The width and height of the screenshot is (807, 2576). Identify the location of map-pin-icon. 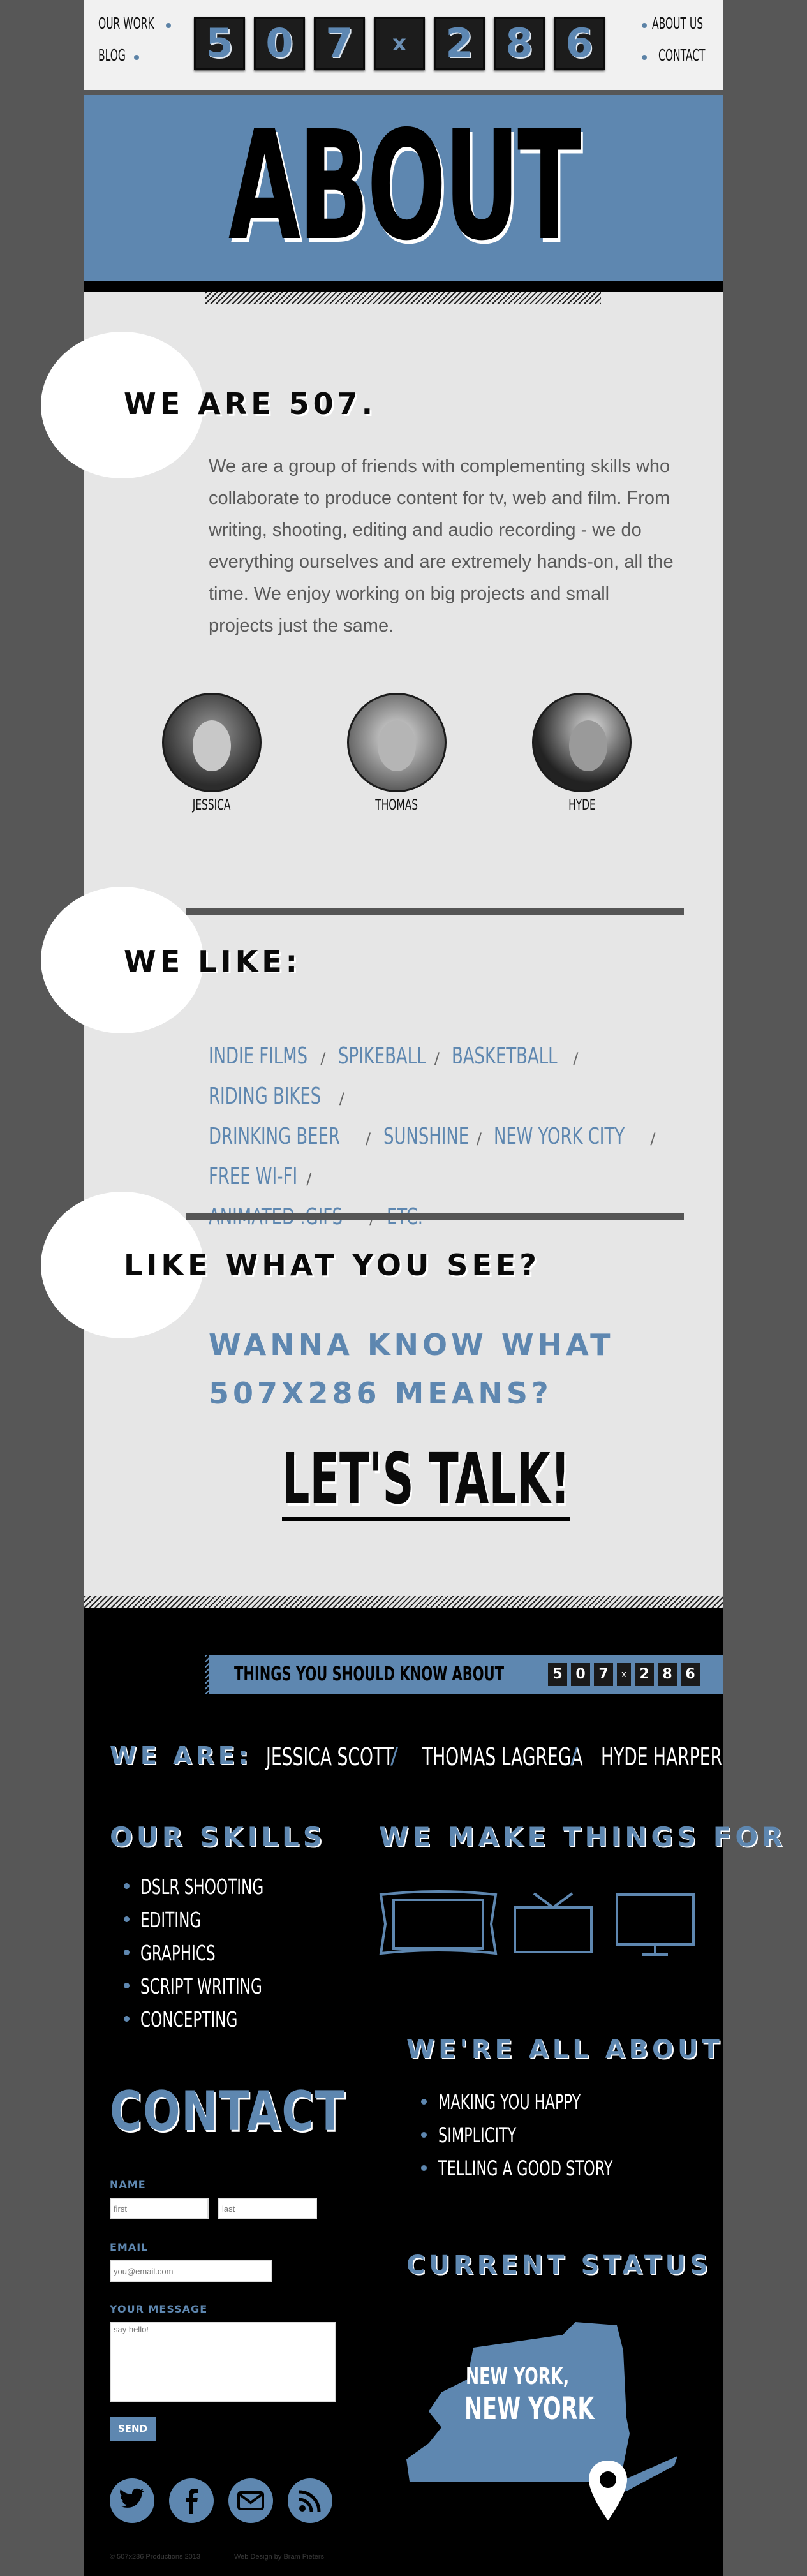
(608, 2490).